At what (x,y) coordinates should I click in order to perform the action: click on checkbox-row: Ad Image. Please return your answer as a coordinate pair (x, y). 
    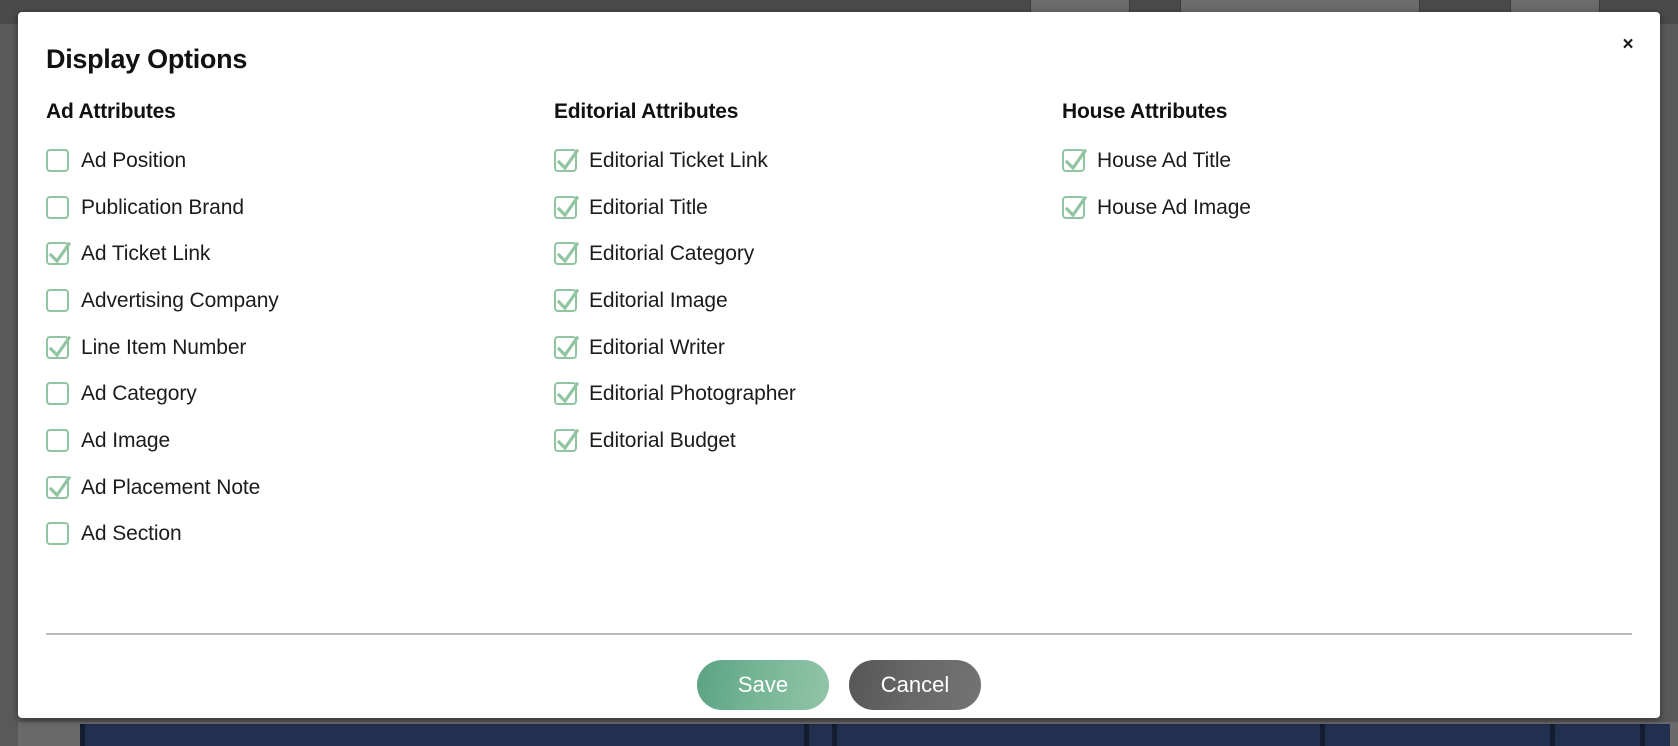
    Looking at the image, I should click on (300, 440).